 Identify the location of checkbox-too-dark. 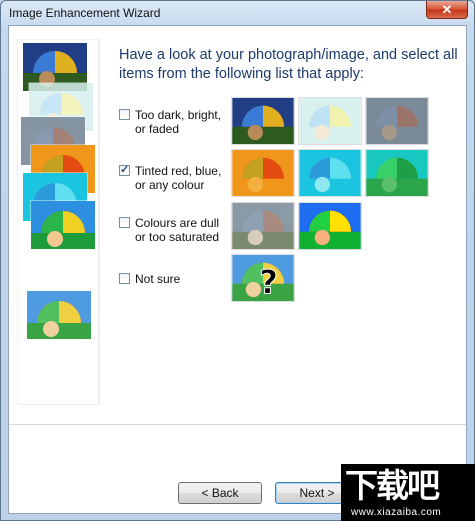
(124, 114).